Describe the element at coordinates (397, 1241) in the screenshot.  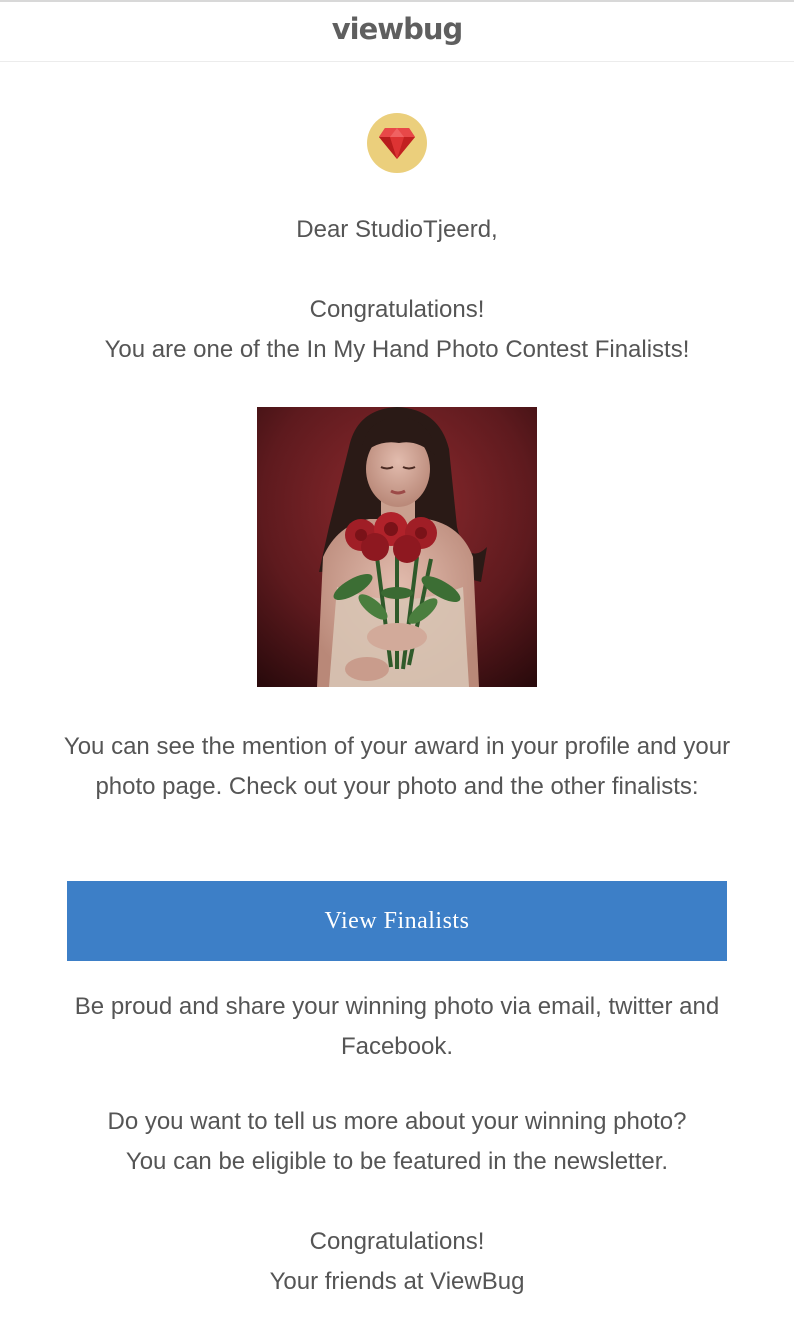
I see `signoff-congrats: Congratulations!` at that location.